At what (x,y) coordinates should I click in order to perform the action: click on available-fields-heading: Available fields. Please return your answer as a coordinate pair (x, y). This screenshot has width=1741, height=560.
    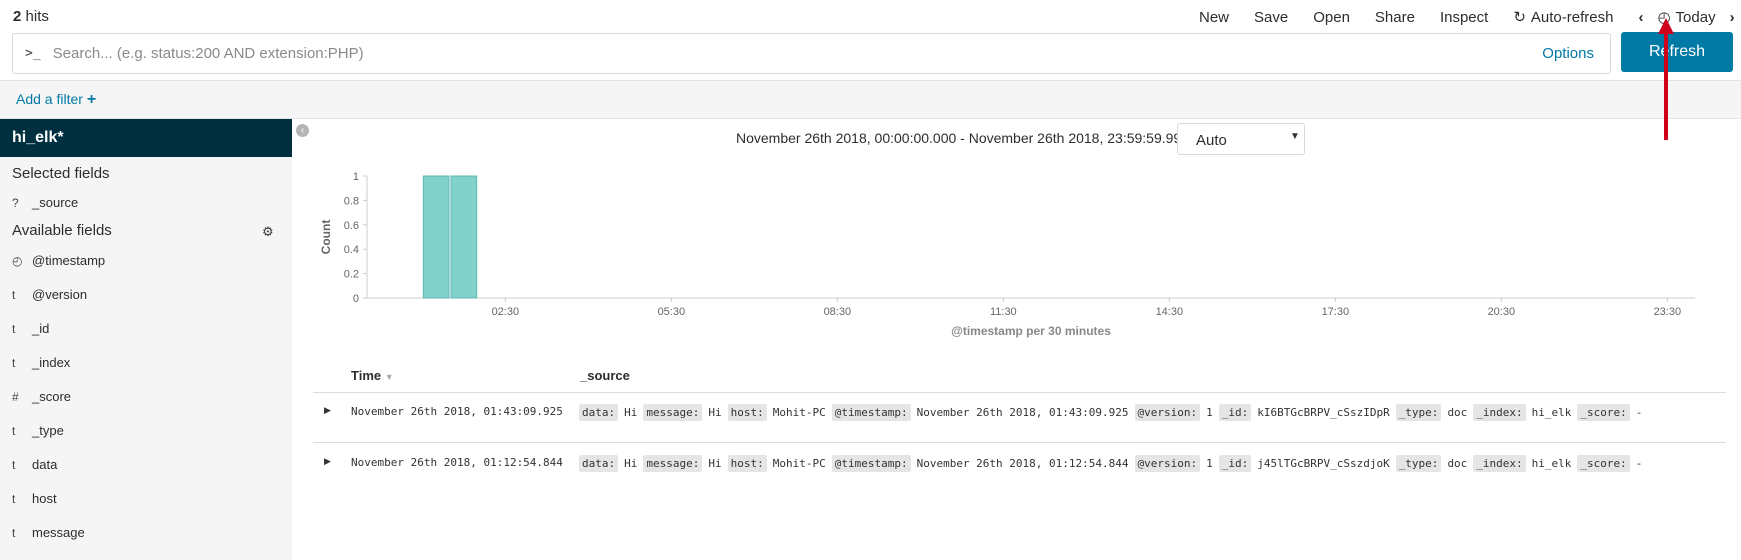
    Looking at the image, I should click on (62, 230).